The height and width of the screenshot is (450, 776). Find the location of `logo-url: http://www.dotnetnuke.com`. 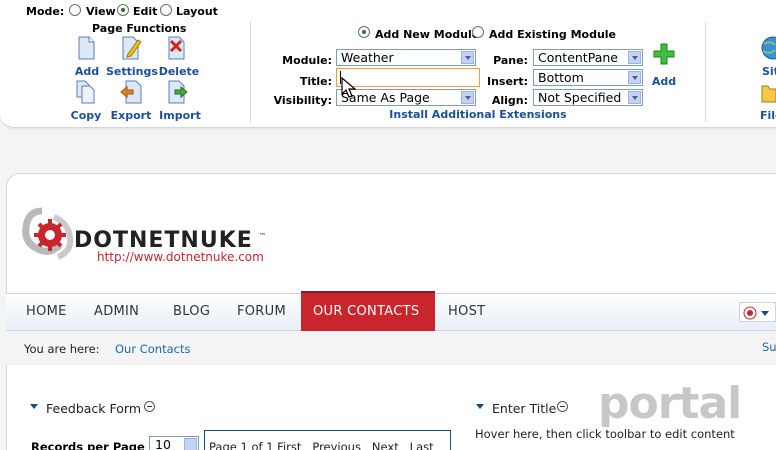

logo-url: http://www.dotnetnuke.com is located at coordinates (180, 257).